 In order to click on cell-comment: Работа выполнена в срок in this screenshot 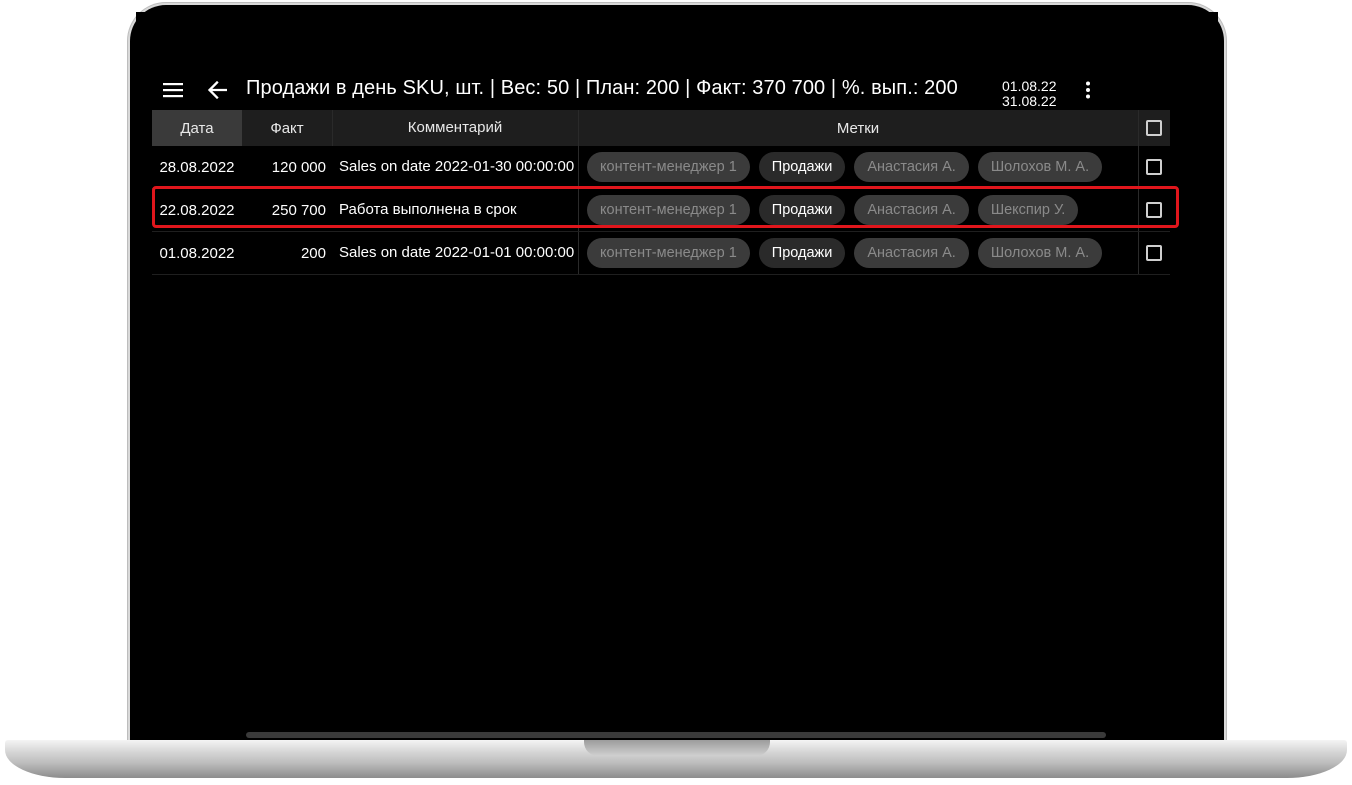, I will do `click(428, 209)`.